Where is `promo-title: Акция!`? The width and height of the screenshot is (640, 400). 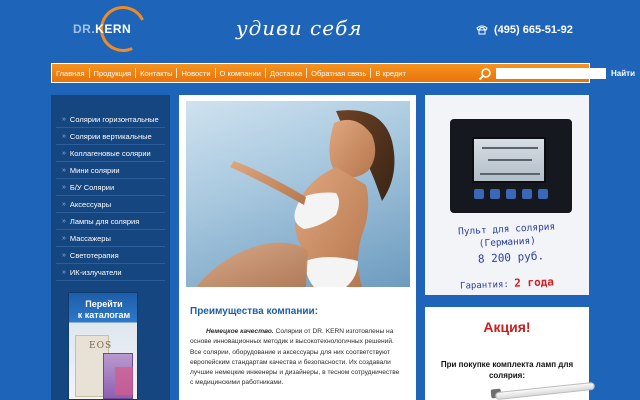 promo-title: Акция! is located at coordinates (507, 327).